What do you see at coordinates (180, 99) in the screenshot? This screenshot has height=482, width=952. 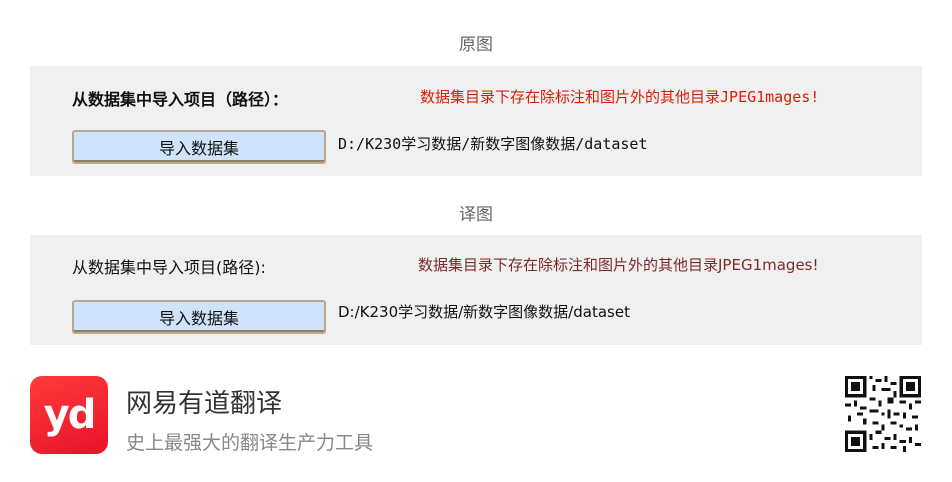 I see `import-prompt-label: 从数据集中导入项目（路径）：` at bounding box center [180, 99].